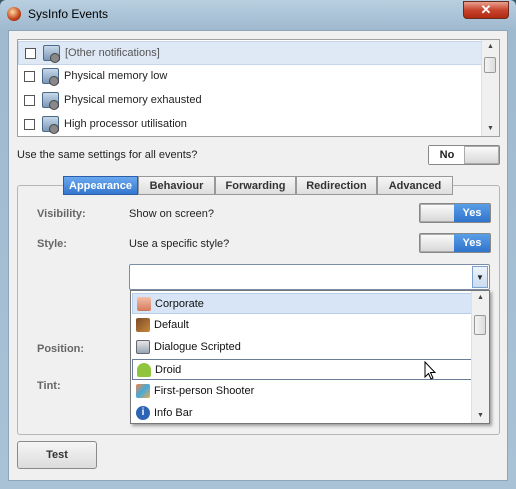 This screenshot has height=489, width=516. I want to click on style-option-label: Dialogue Scripted, so click(197, 347).